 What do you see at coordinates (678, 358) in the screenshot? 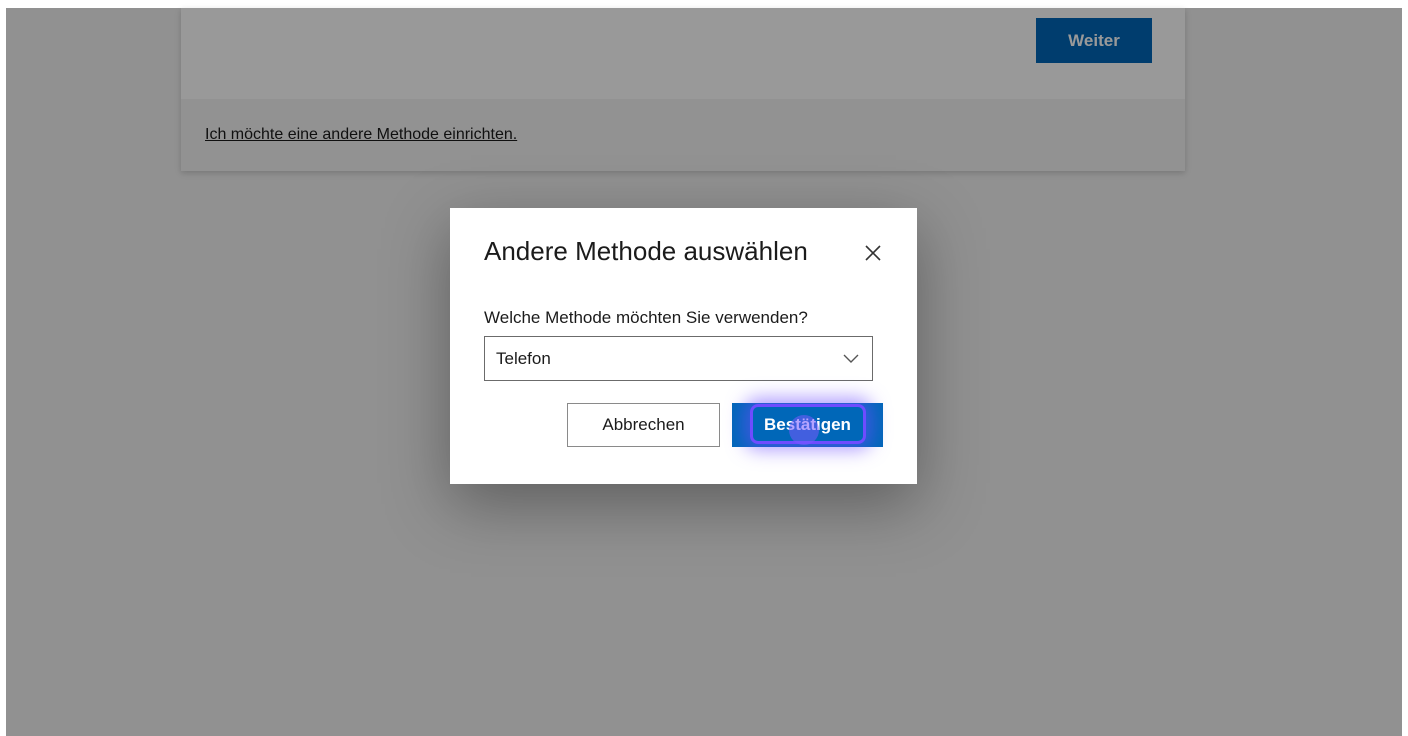
I see `method-select: Telefon` at bounding box center [678, 358].